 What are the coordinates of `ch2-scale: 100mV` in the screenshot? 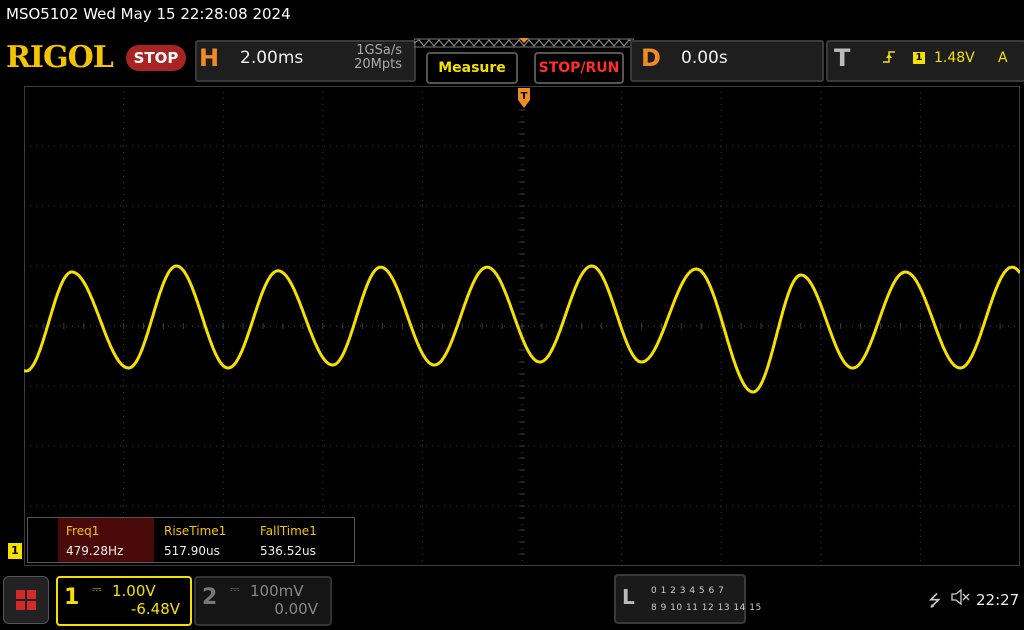 It's located at (277, 591).